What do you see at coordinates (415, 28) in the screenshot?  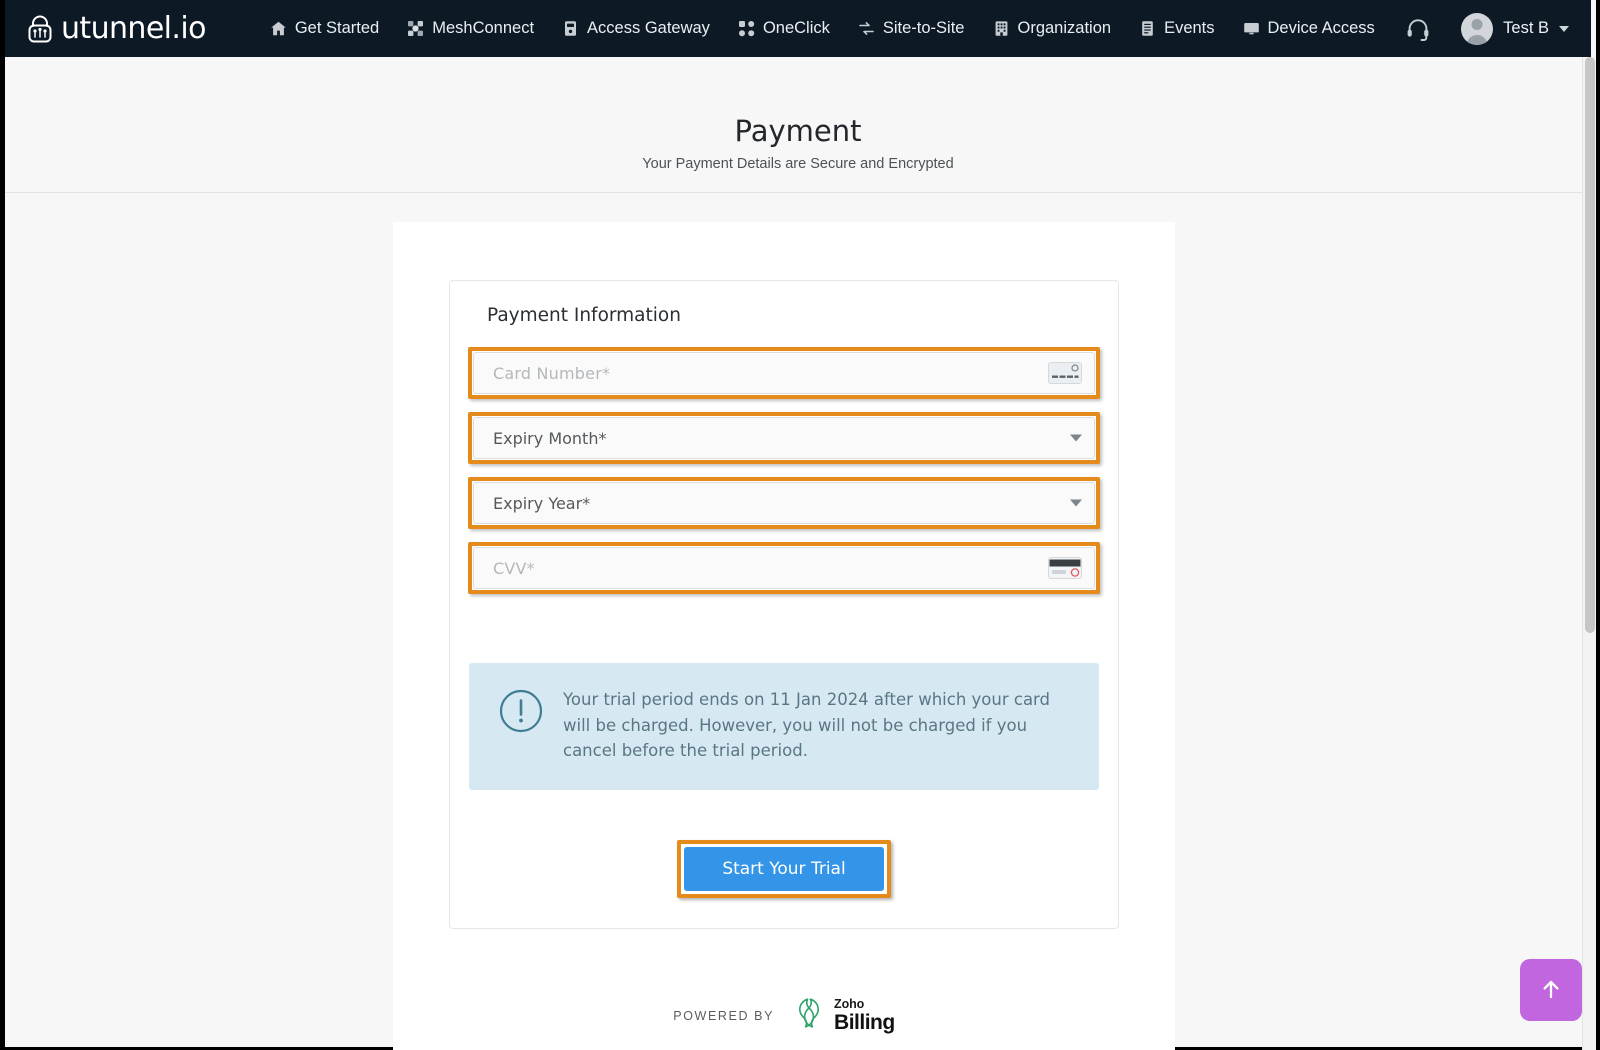 I see `mesh-network-icon` at bounding box center [415, 28].